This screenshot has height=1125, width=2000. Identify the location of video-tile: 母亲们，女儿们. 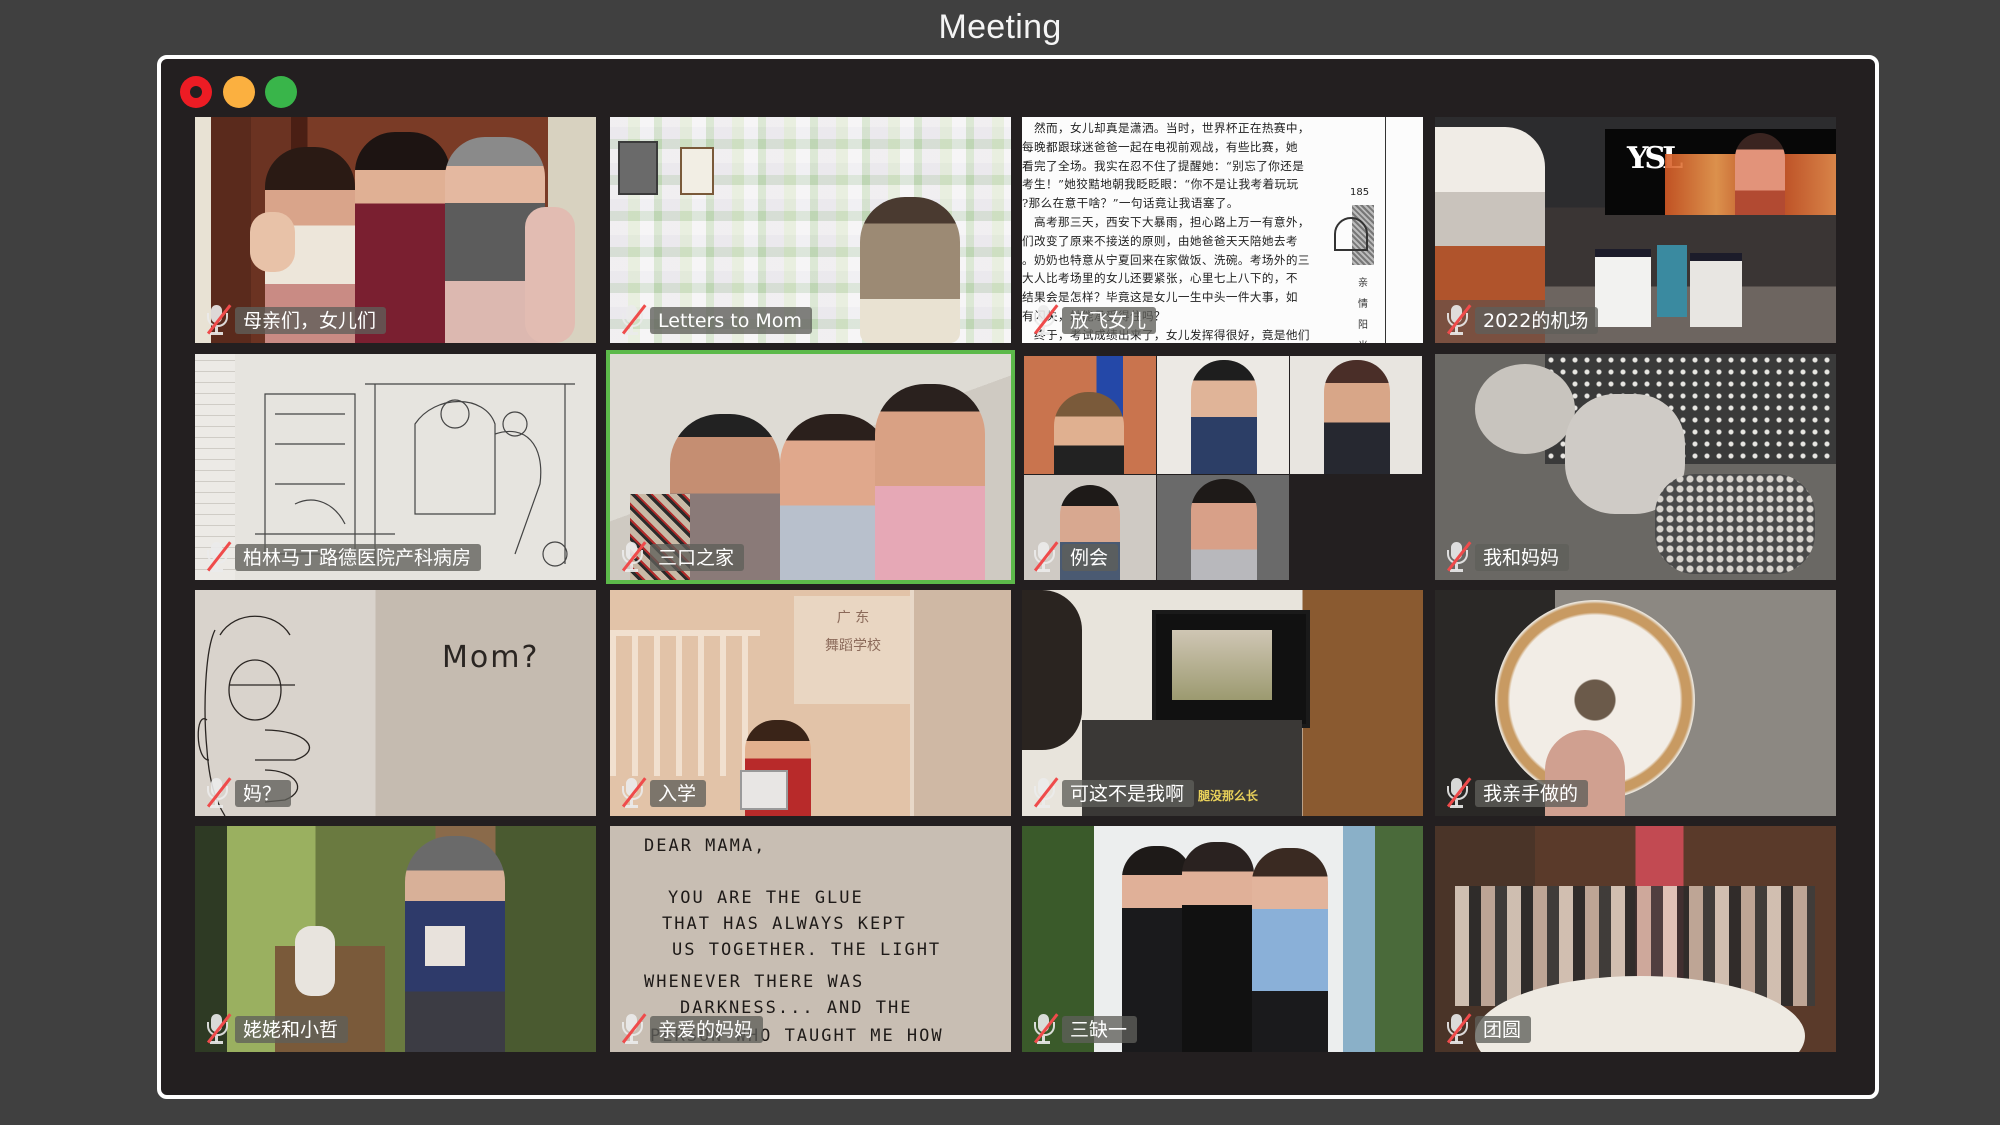
(395, 230).